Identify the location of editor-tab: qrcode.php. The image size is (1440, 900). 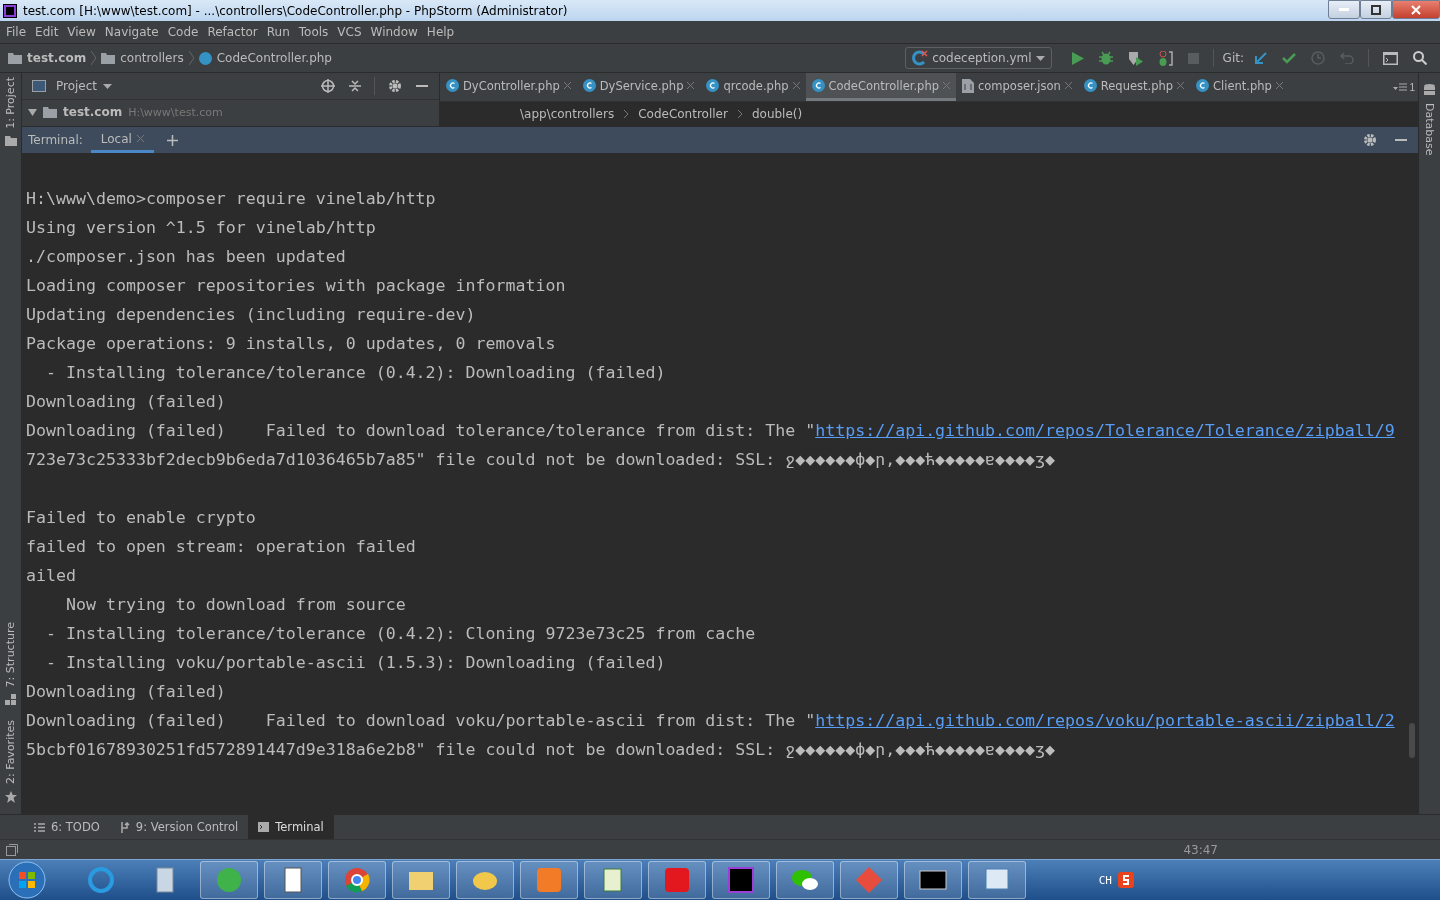
(753, 87).